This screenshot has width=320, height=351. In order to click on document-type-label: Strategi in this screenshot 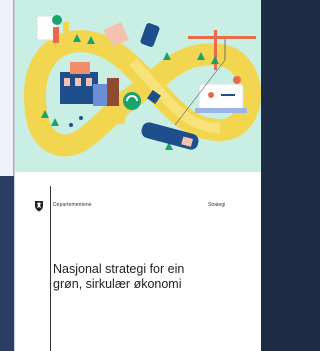, I will do `click(217, 205)`.